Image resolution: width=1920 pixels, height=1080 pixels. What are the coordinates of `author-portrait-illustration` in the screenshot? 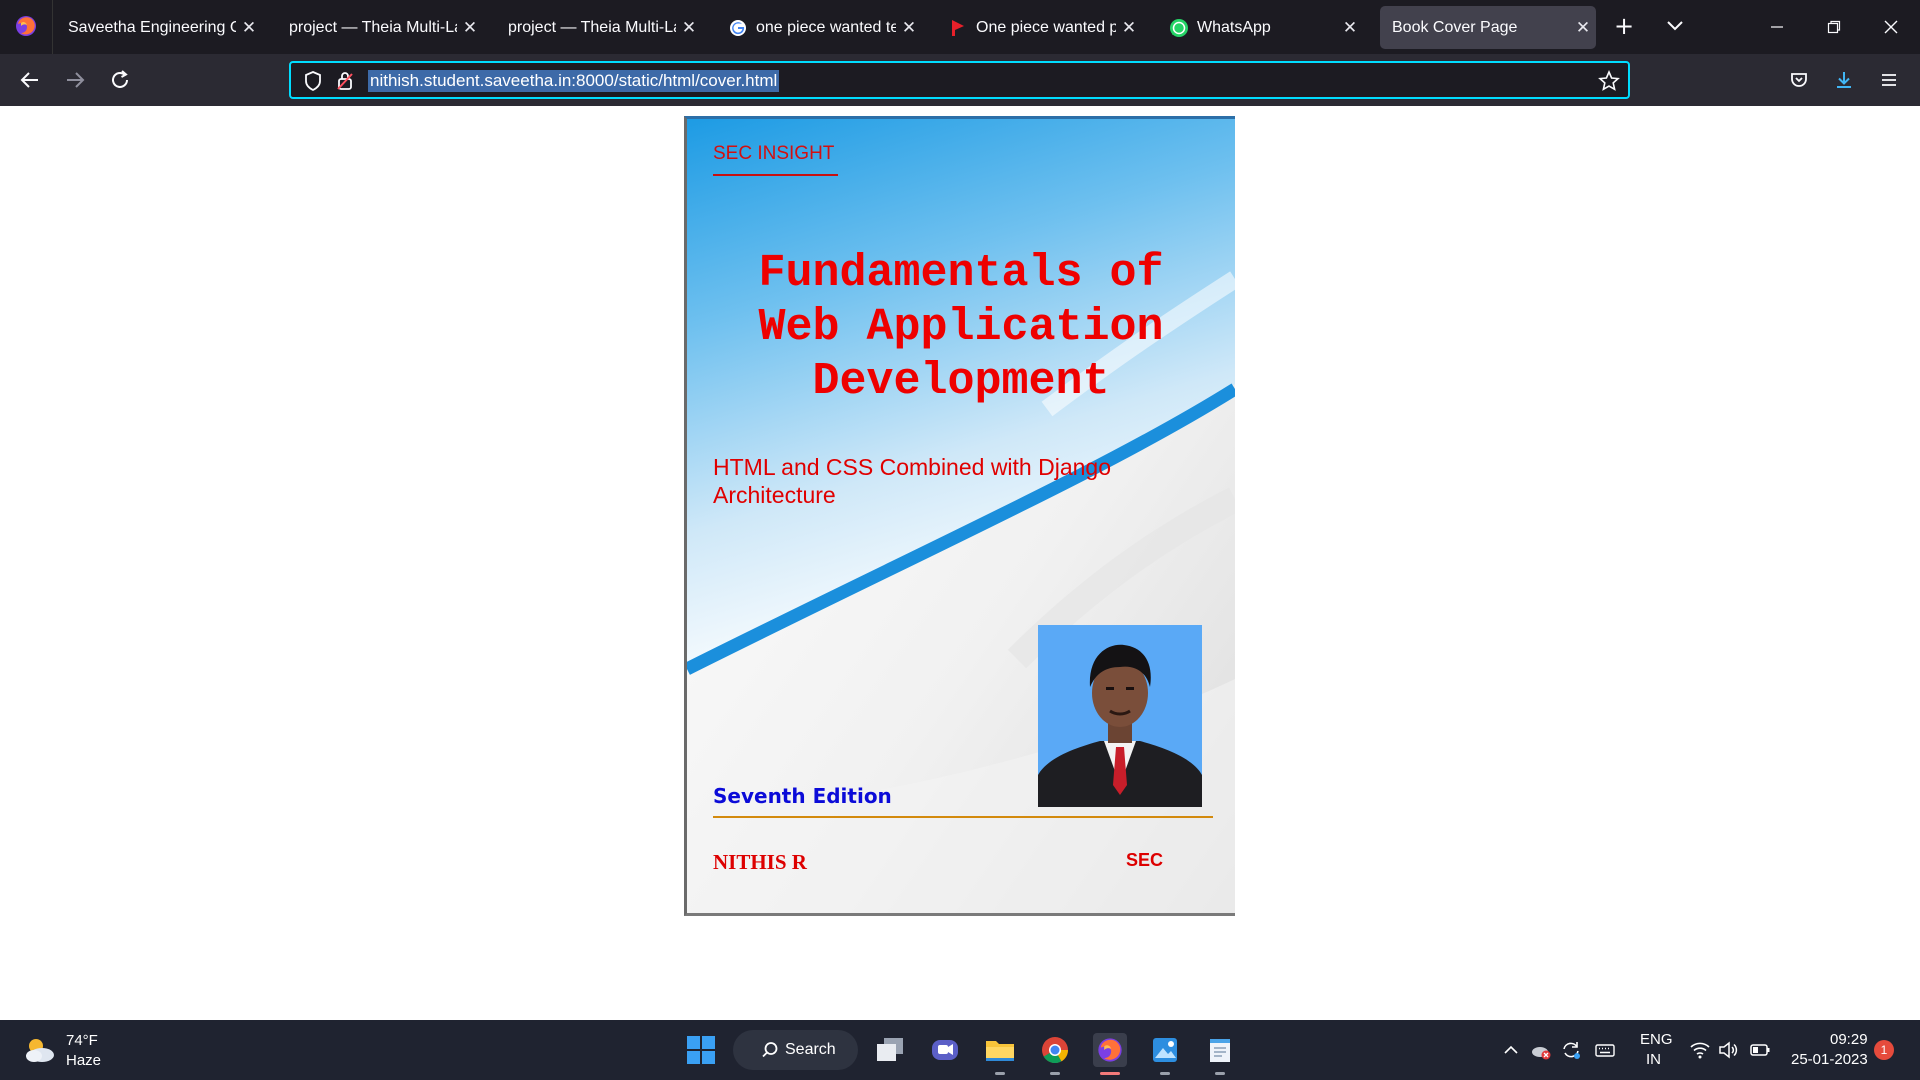 It's located at (1120, 716).